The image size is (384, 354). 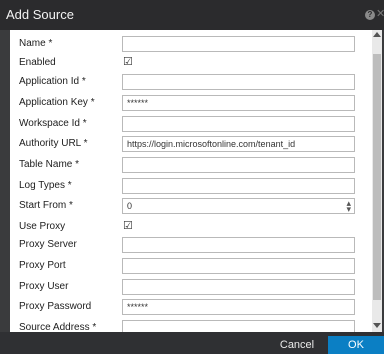 I want to click on enabled-checkbox: ☑, so click(x=128, y=62).